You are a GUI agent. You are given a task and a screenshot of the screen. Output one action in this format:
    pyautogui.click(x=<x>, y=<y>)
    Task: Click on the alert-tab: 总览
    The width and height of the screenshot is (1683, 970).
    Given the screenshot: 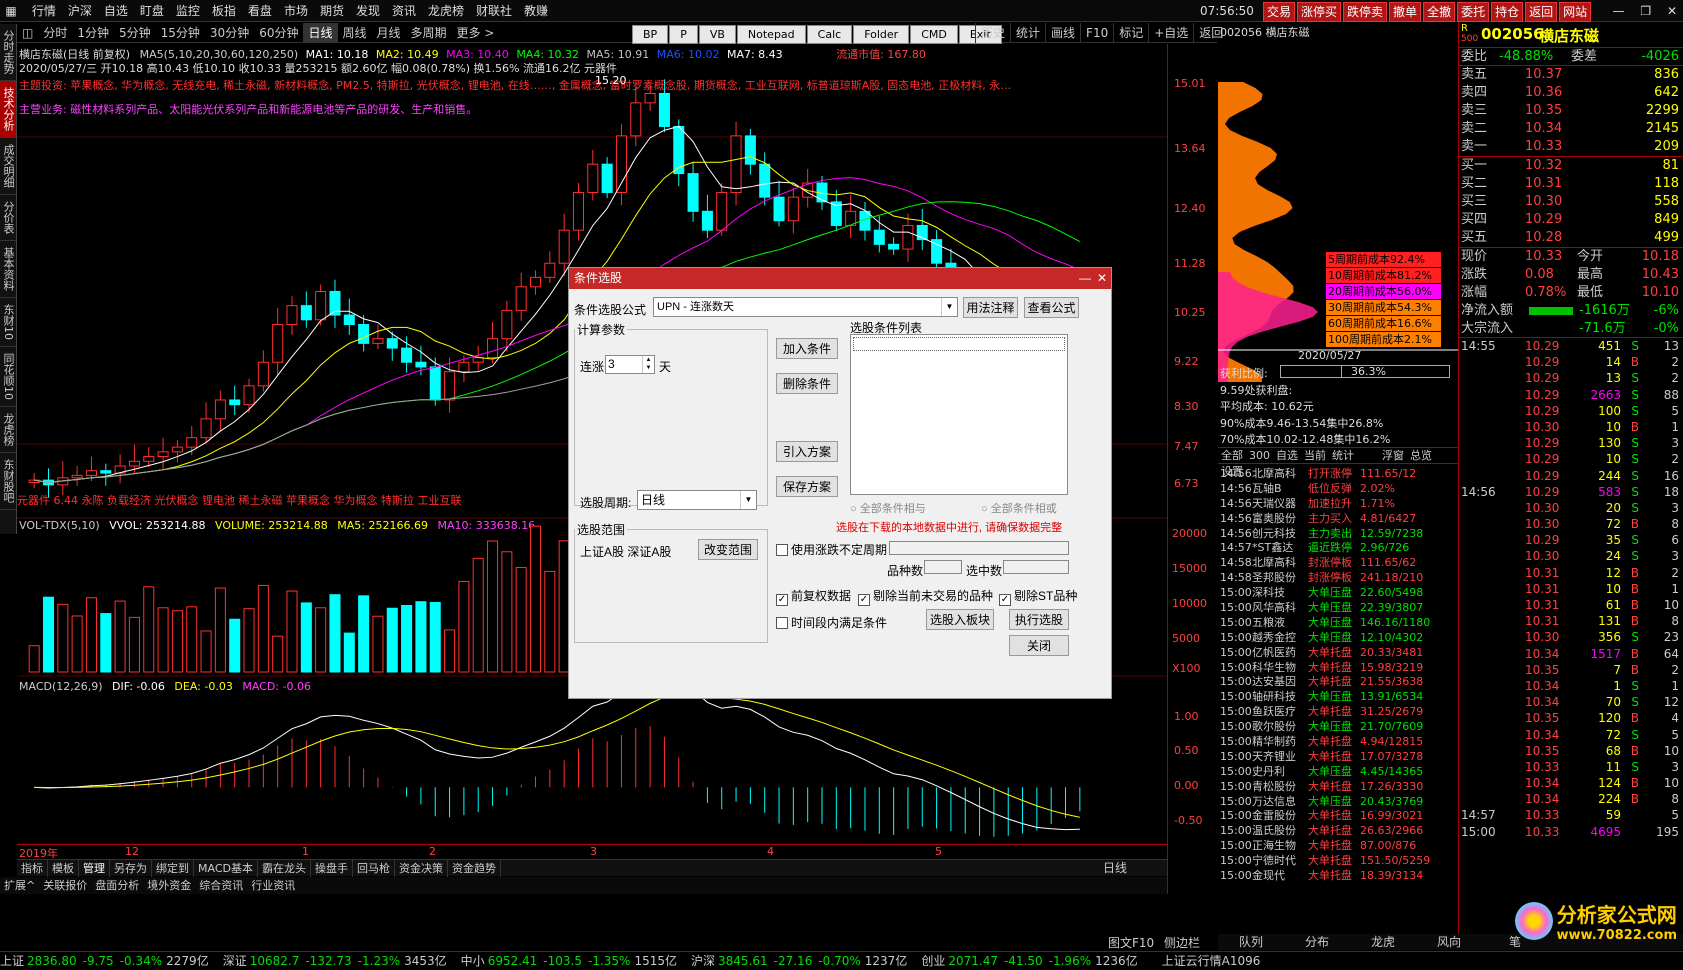 What is the action you would take?
    pyautogui.click(x=1421, y=456)
    